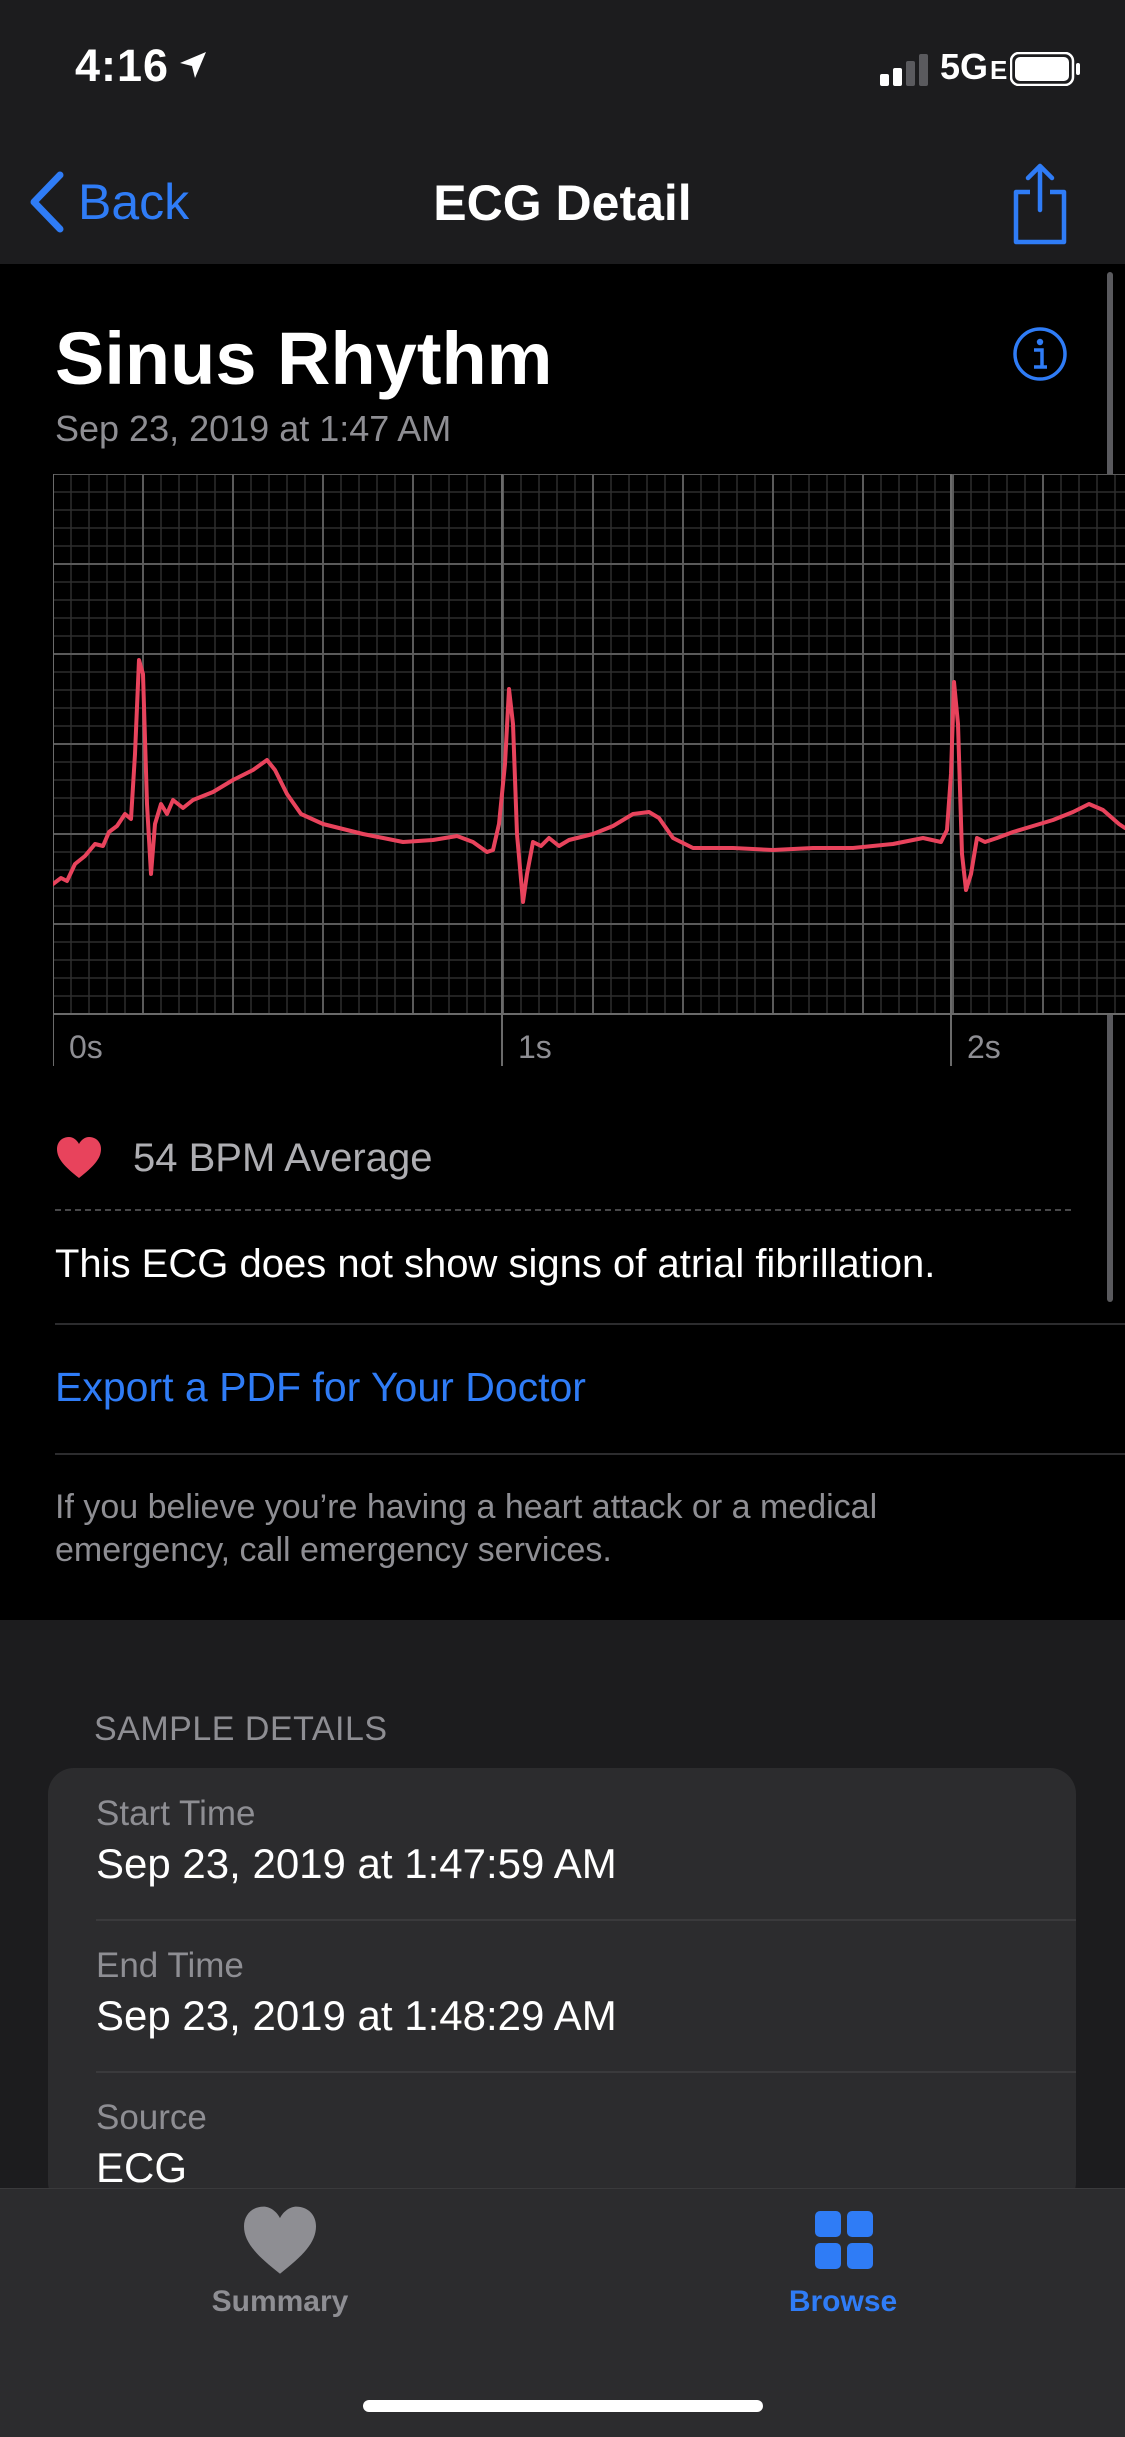  What do you see at coordinates (241, 1729) in the screenshot?
I see `sample-details-header: SAMPLE DETAILS` at bounding box center [241, 1729].